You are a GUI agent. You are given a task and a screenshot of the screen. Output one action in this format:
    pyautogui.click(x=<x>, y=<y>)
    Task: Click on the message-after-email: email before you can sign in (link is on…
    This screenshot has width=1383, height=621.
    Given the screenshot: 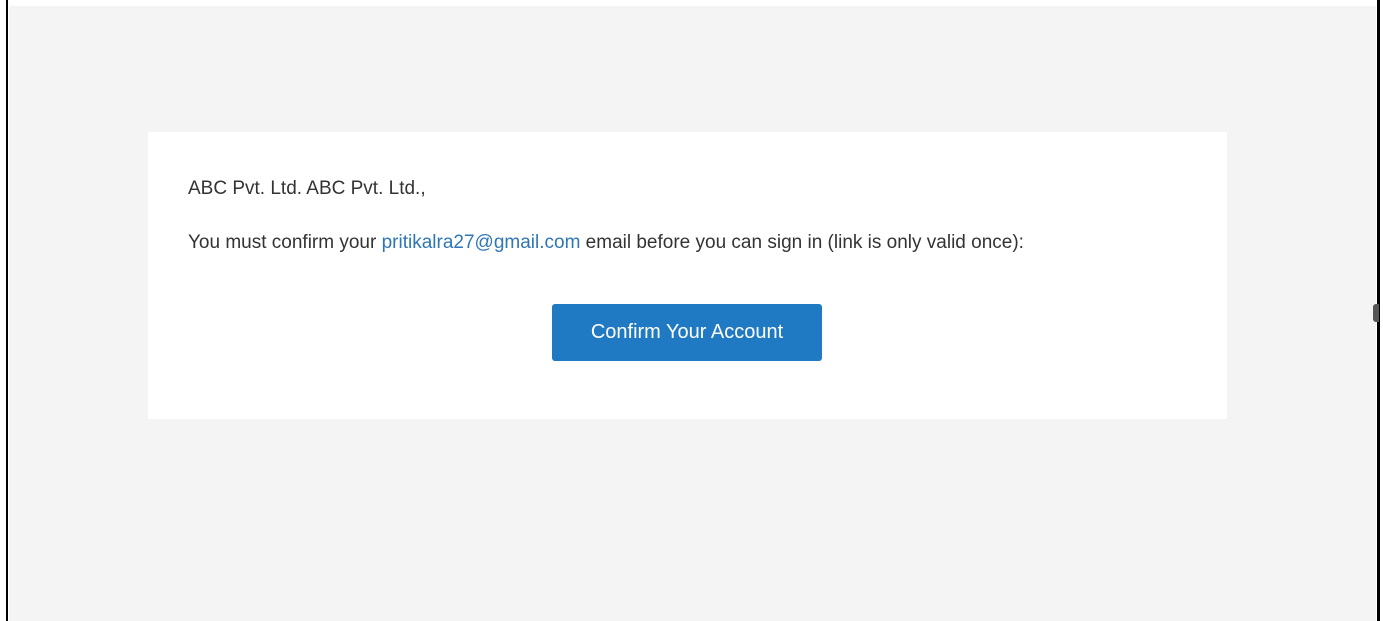 What is the action you would take?
    pyautogui.click(x=802, y=242)
    